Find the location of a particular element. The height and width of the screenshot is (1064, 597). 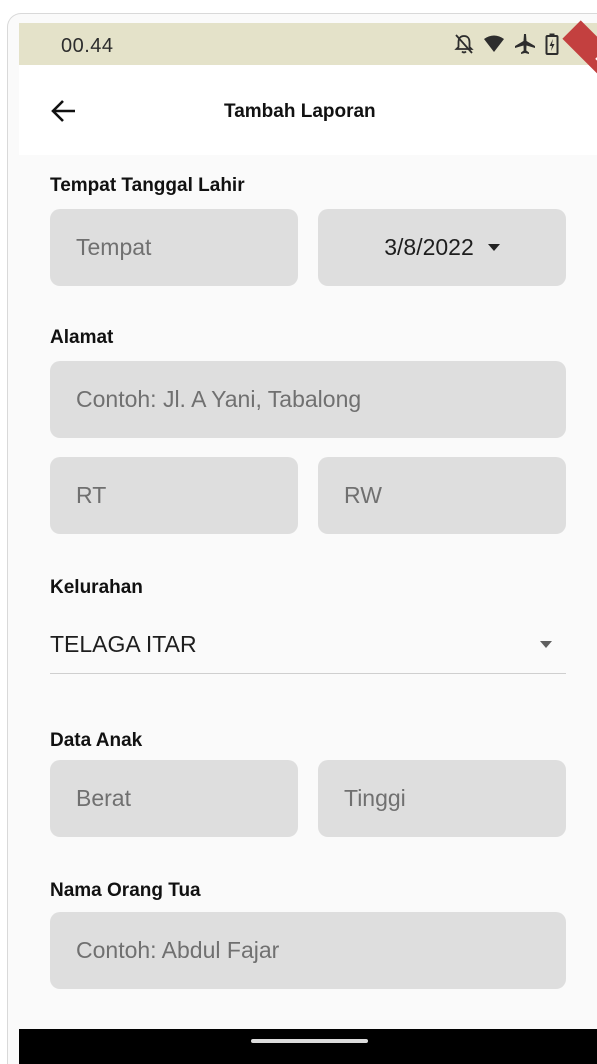

system-nav-bar is located at coordinates (308, 1046).